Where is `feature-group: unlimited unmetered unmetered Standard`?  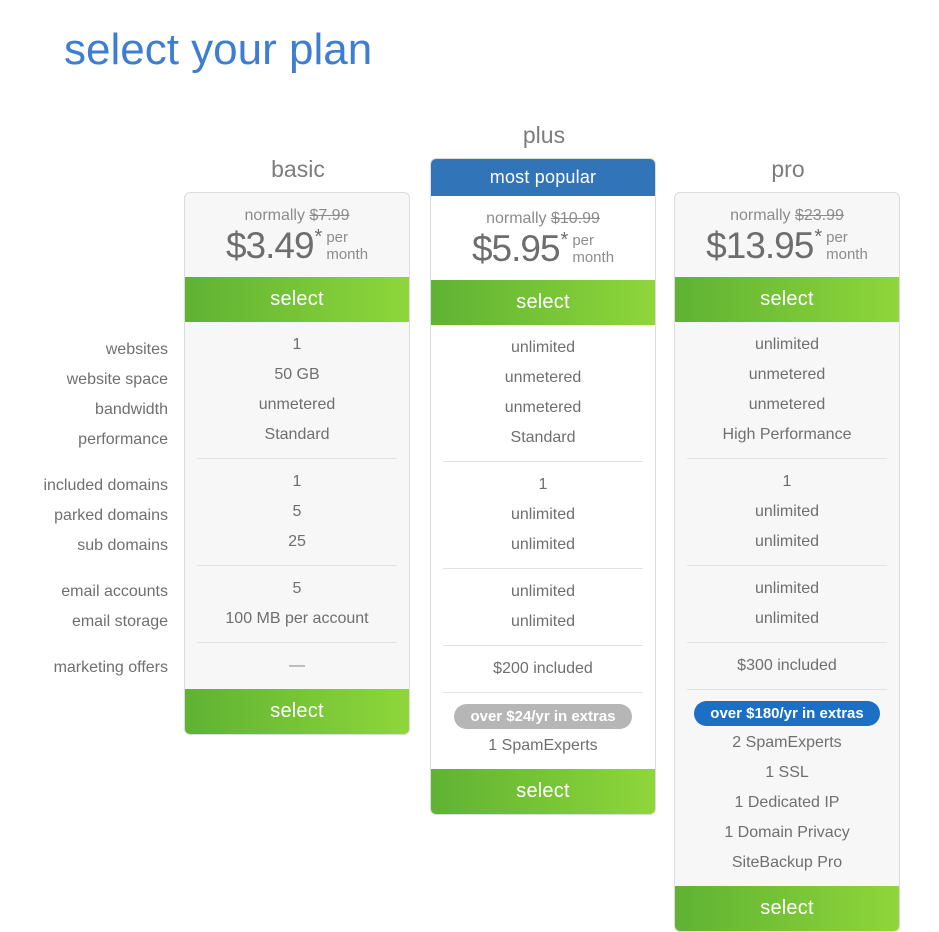
feature-group: unlimited unmetered unmetered Standard is located at coordinates (543, 393).